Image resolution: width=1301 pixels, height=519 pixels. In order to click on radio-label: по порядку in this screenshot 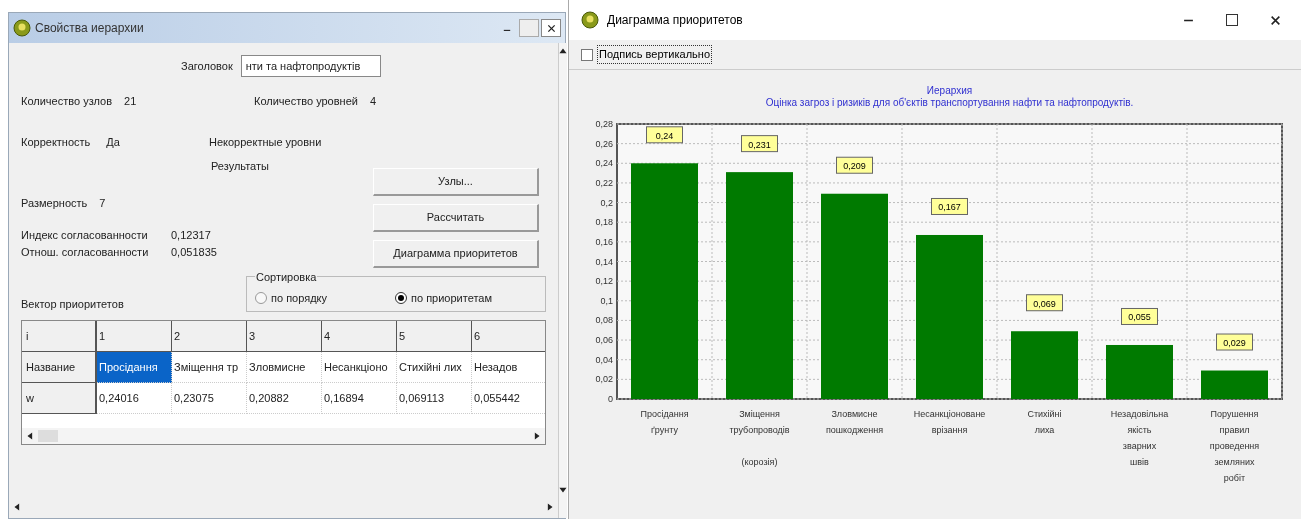, I will do `click(299, 298)`.